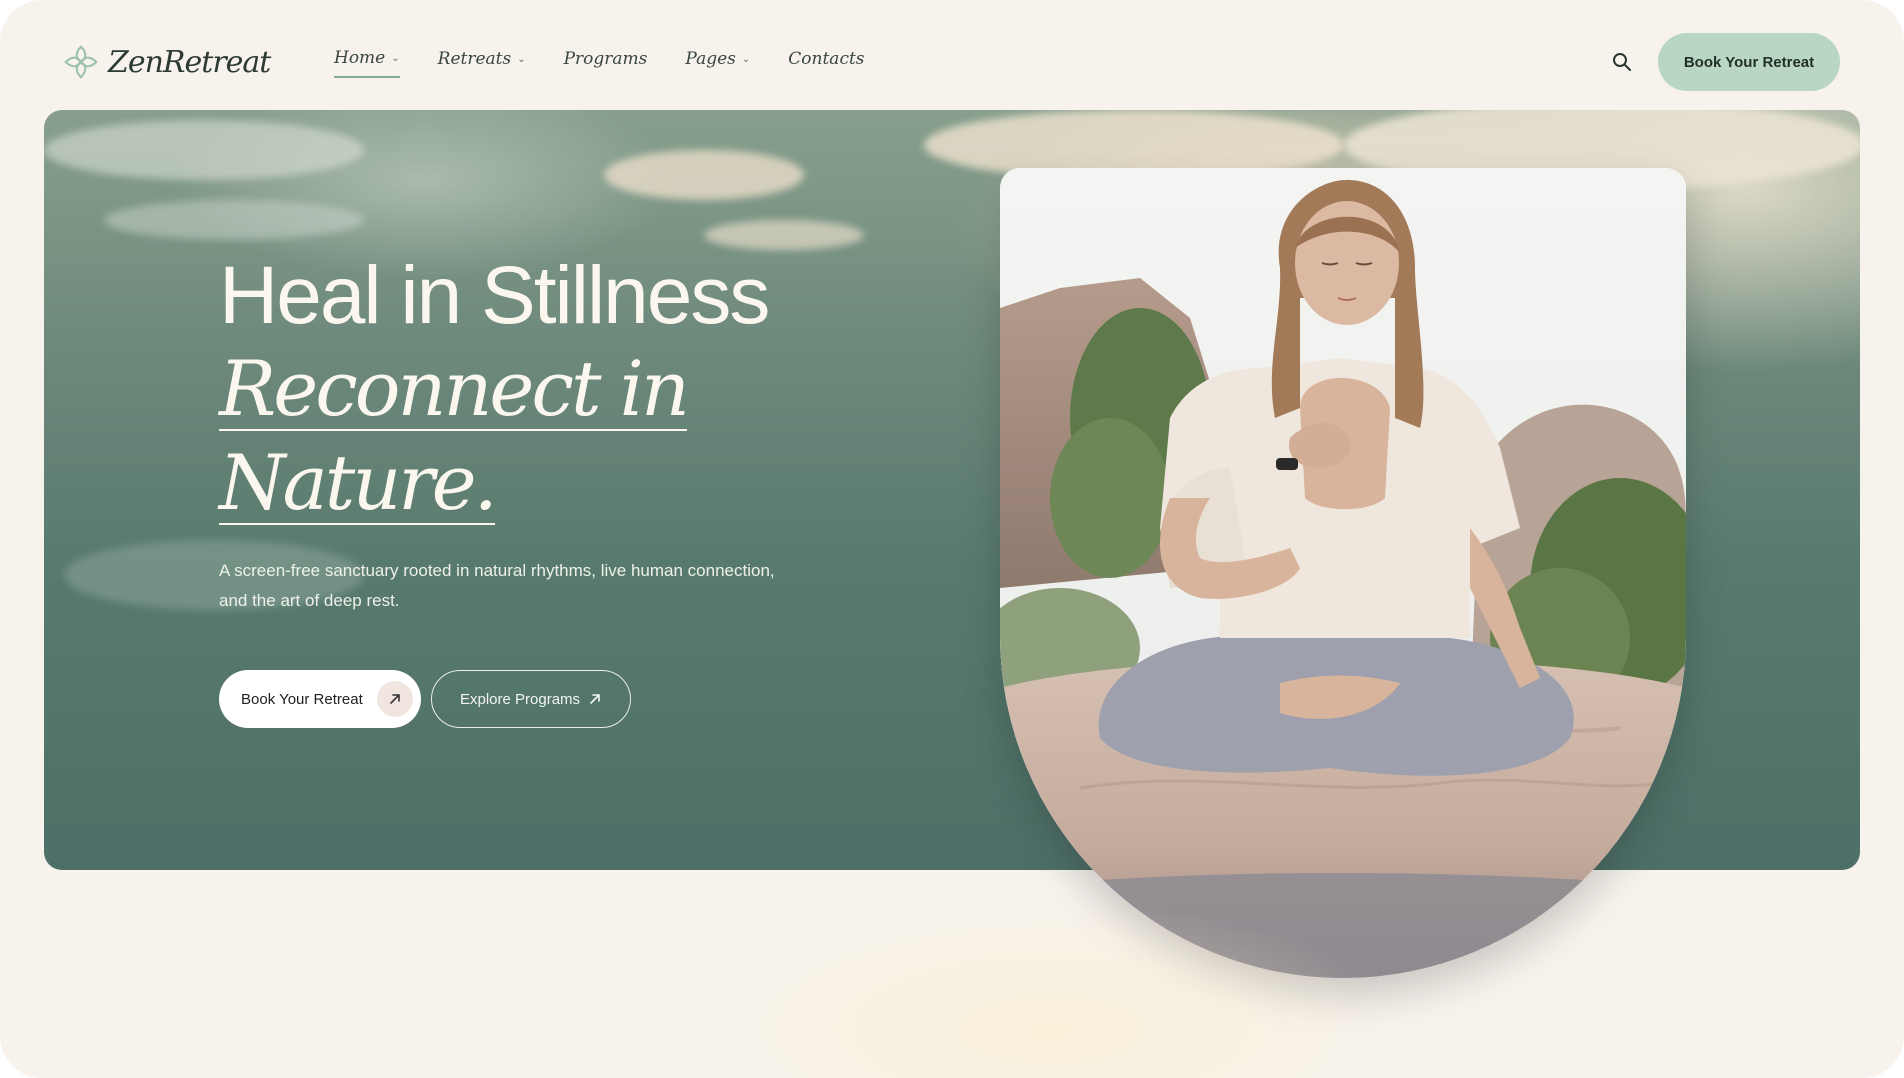  What do you see at coordinates (494, 295) in the screenshot?
I see `hero-title-line-1: Heal in Stillness` at bounding box center [494, 295].